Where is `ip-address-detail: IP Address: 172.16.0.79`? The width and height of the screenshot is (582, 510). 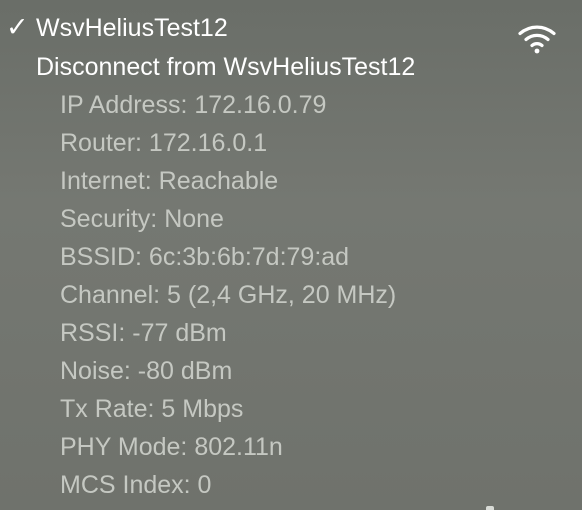 ip-address-detail: IP Address: 172.16.0.79 is located at coordinates (193, 105).